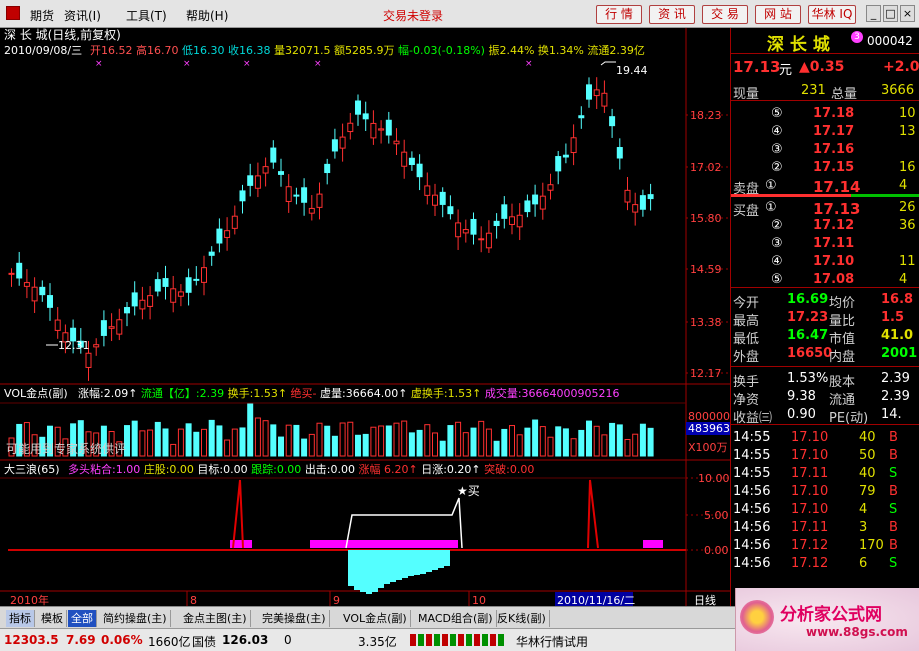  Describe the element at coordinates (164, 50) in the screenshot. I see `info-value-1: 16.70` at that location.